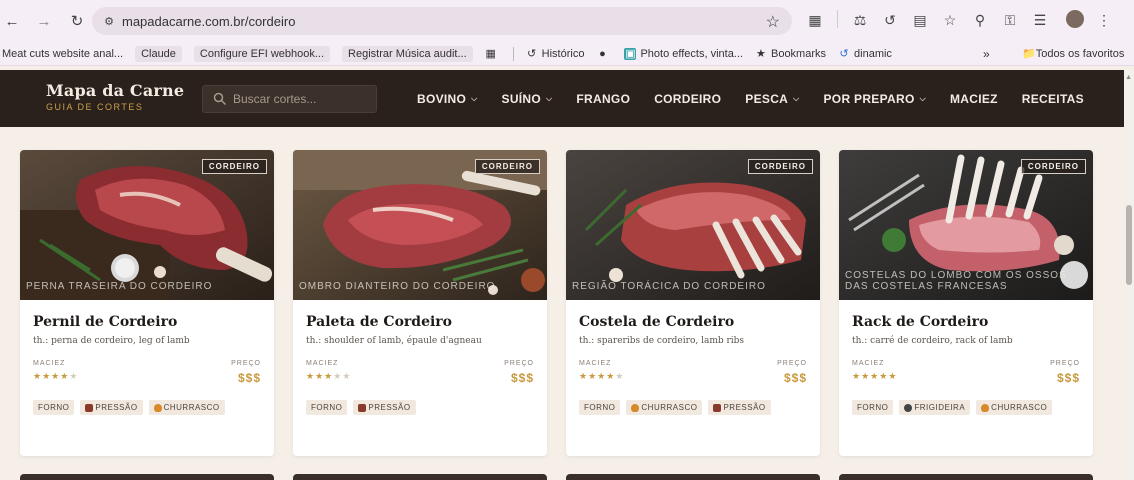  I want to click on reading-list-icon: ▤, so click(920, 20).